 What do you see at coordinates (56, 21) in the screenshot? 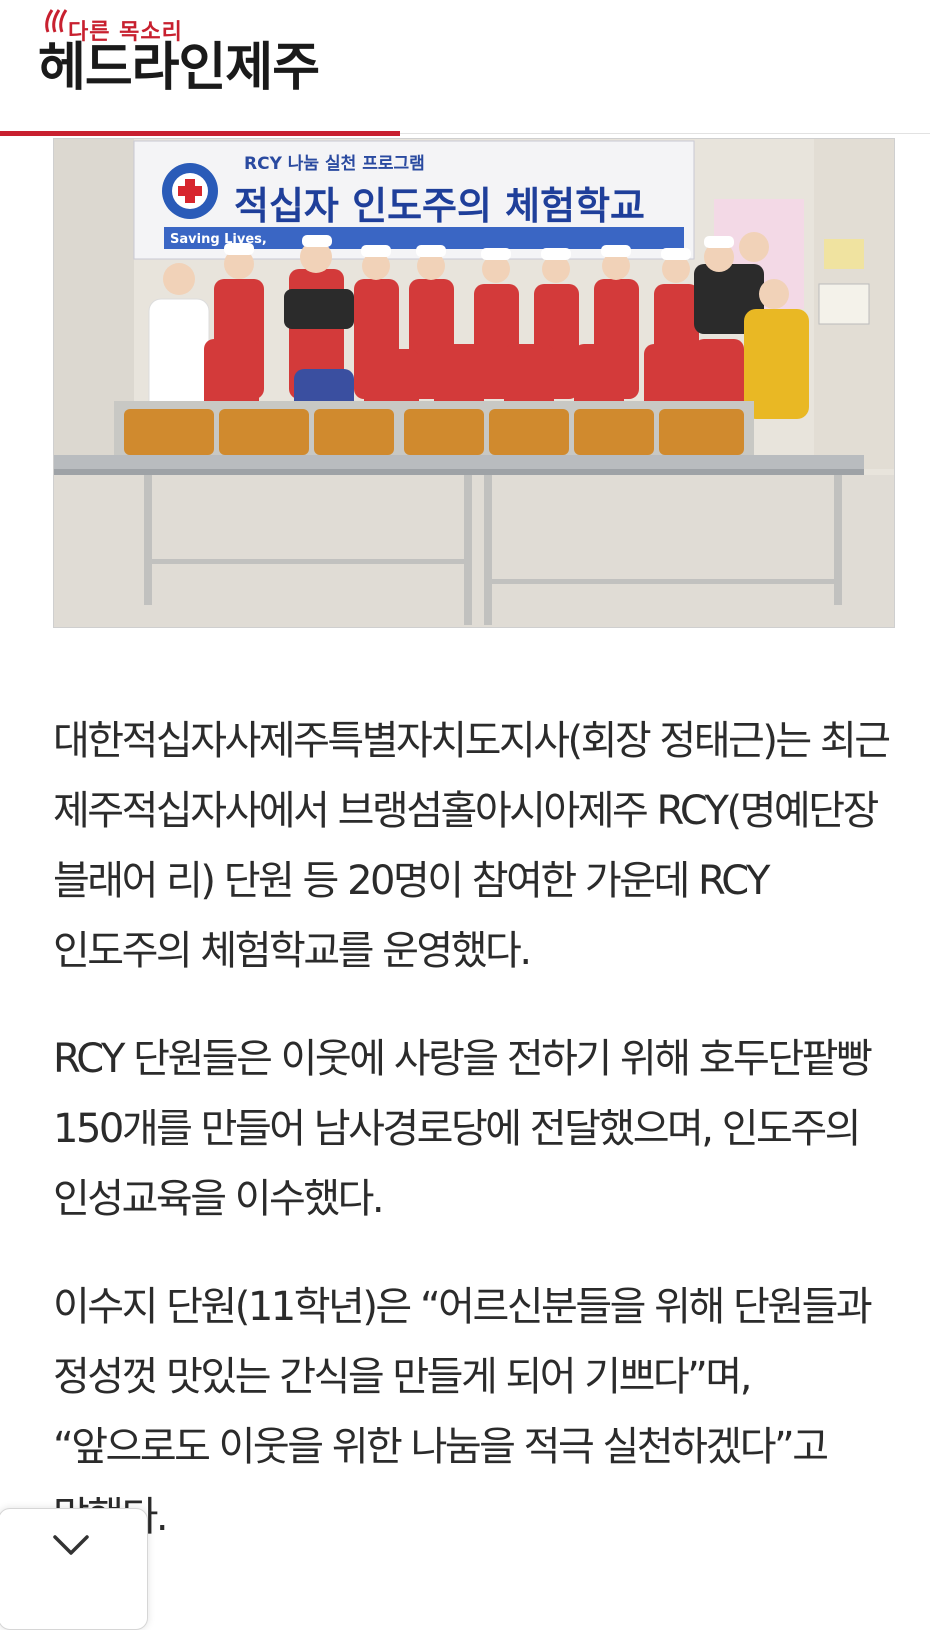
I see `voice-waves-icon` at bounding box center [56, 21].